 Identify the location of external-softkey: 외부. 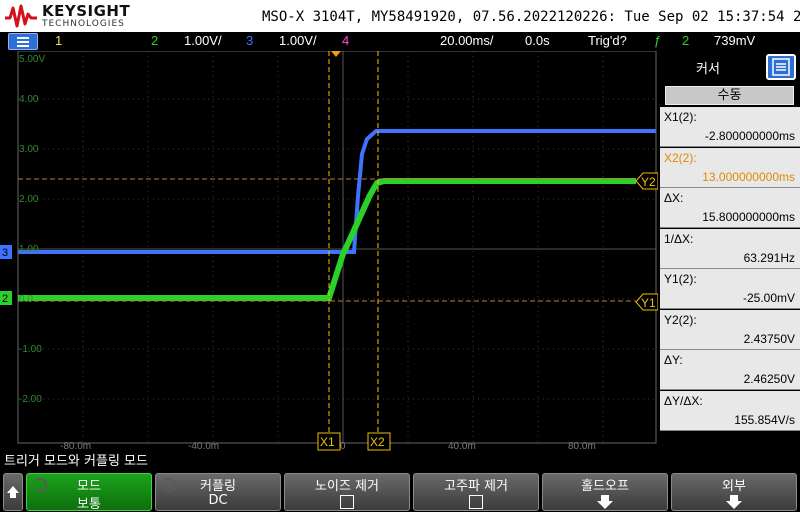
(734, 492).